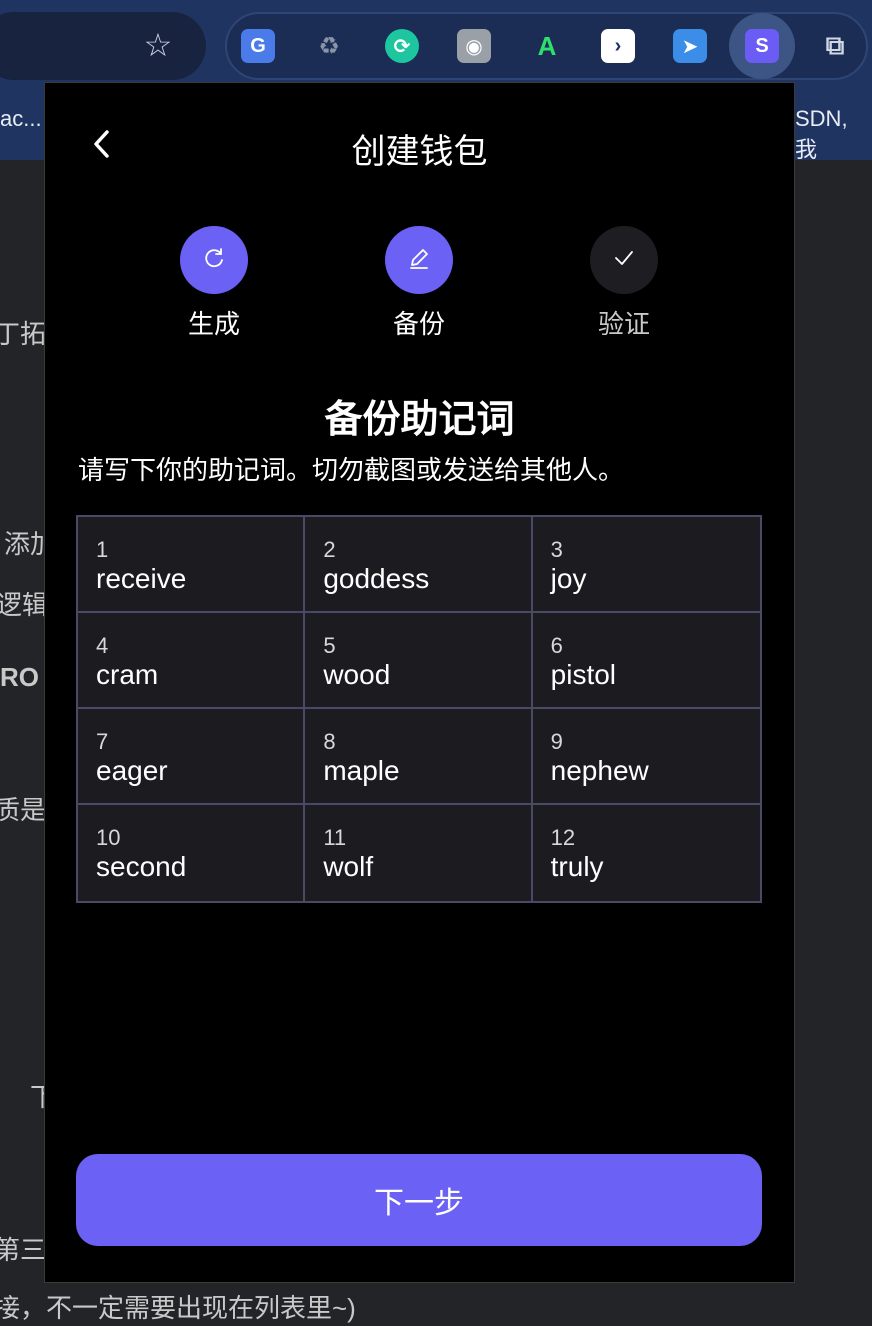  What do you see at coordinates (547, 46) in the screenshot?
I see `a-icon: A` at bounding box center [547, 46].